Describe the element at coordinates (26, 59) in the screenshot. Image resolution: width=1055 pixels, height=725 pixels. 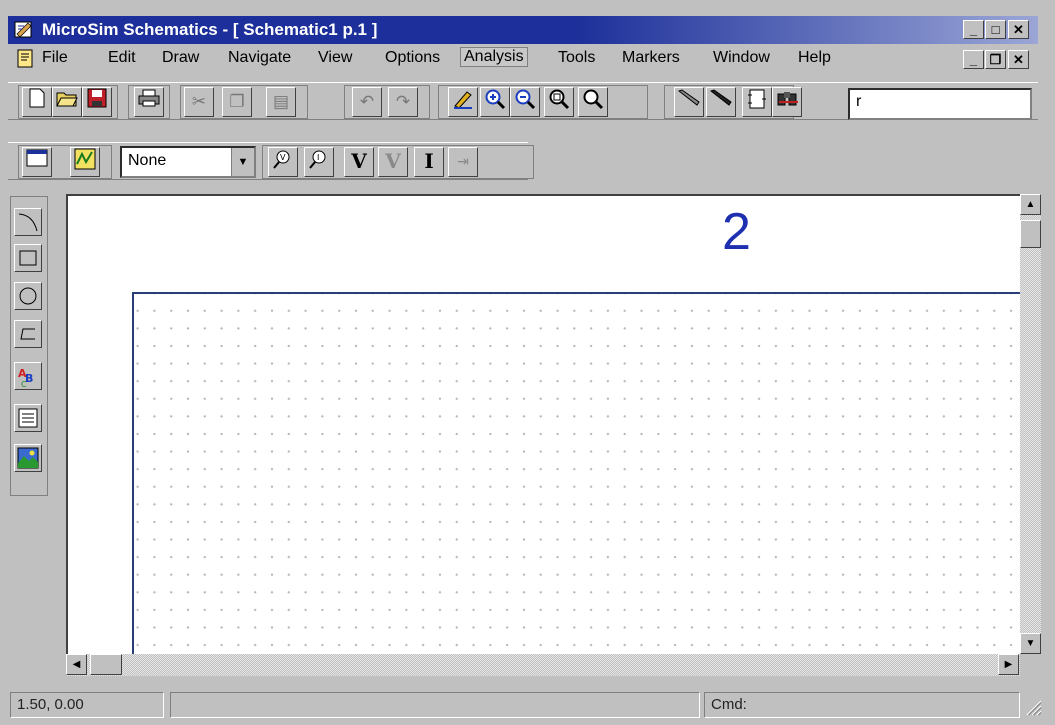
I see `document-icon` at that location.